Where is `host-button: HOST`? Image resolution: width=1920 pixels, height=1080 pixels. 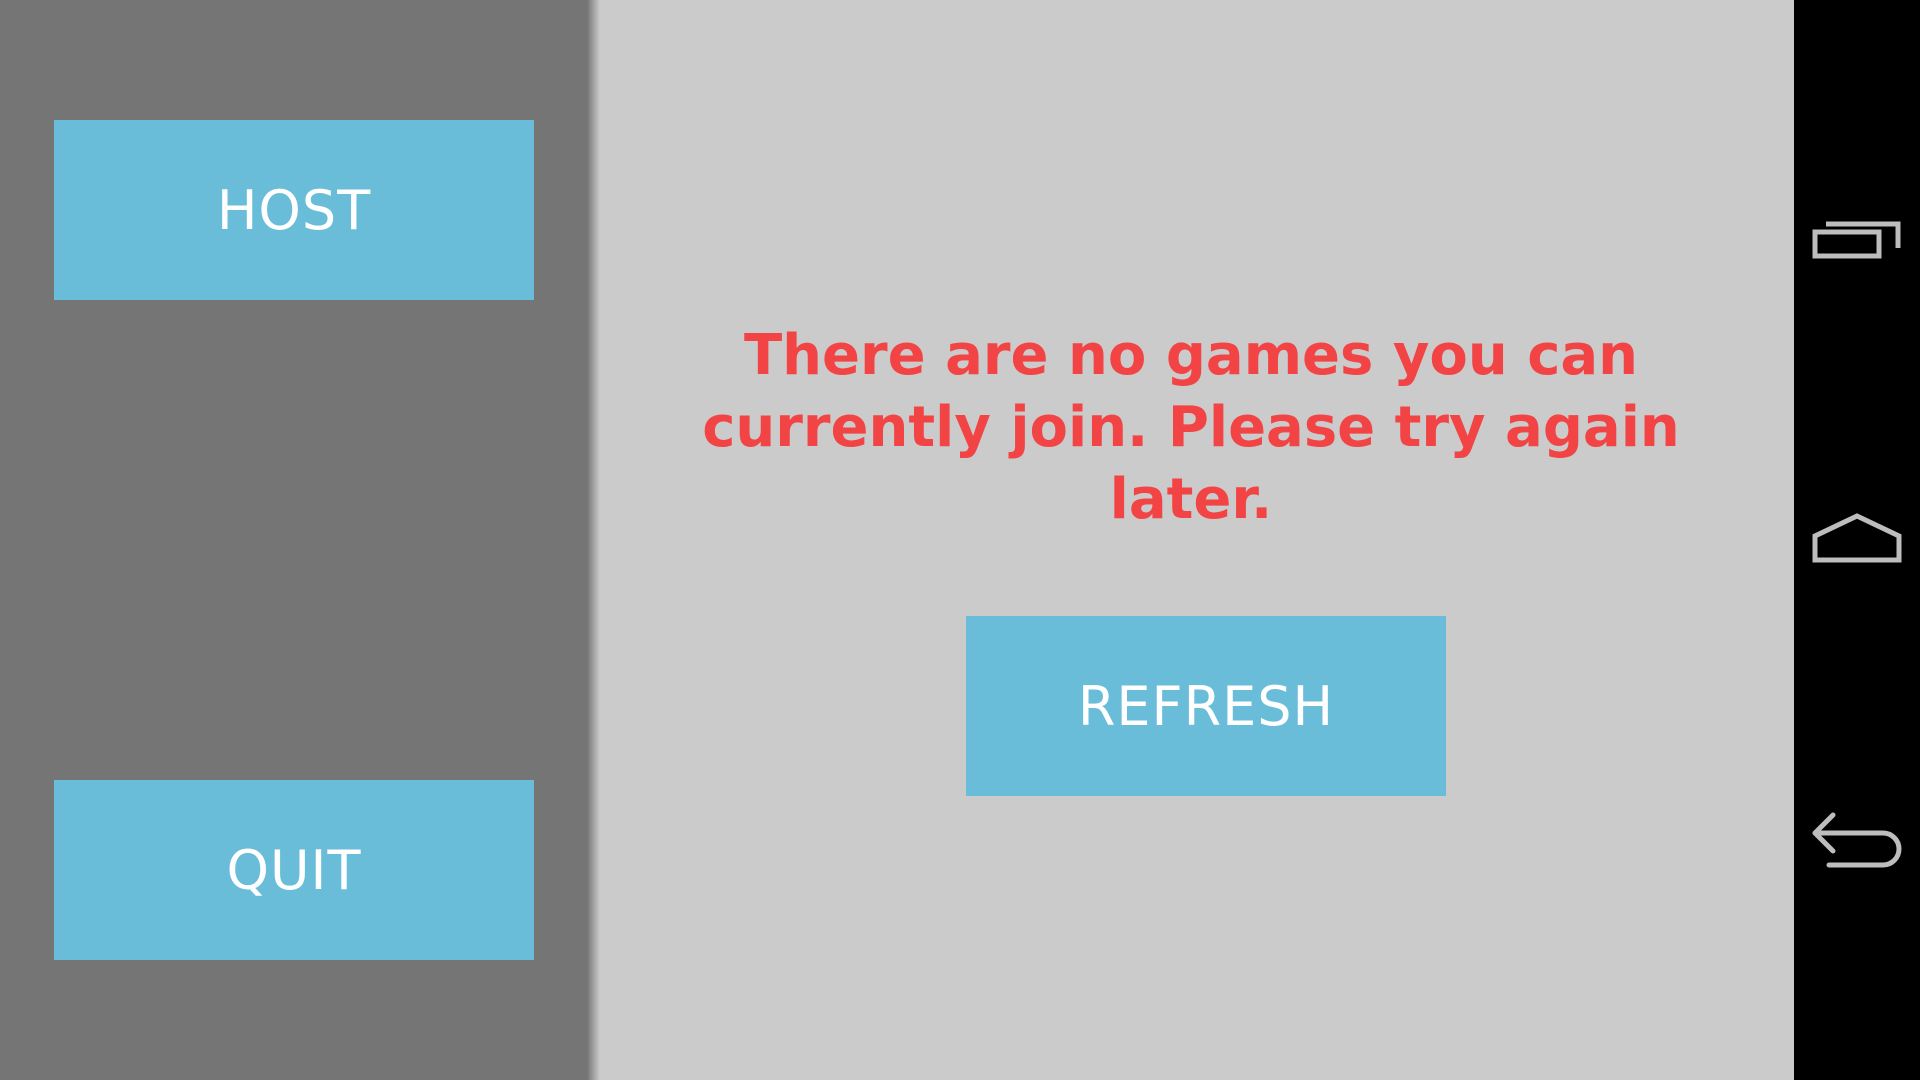 host-button: HOST is located at coordinates (294, 210).